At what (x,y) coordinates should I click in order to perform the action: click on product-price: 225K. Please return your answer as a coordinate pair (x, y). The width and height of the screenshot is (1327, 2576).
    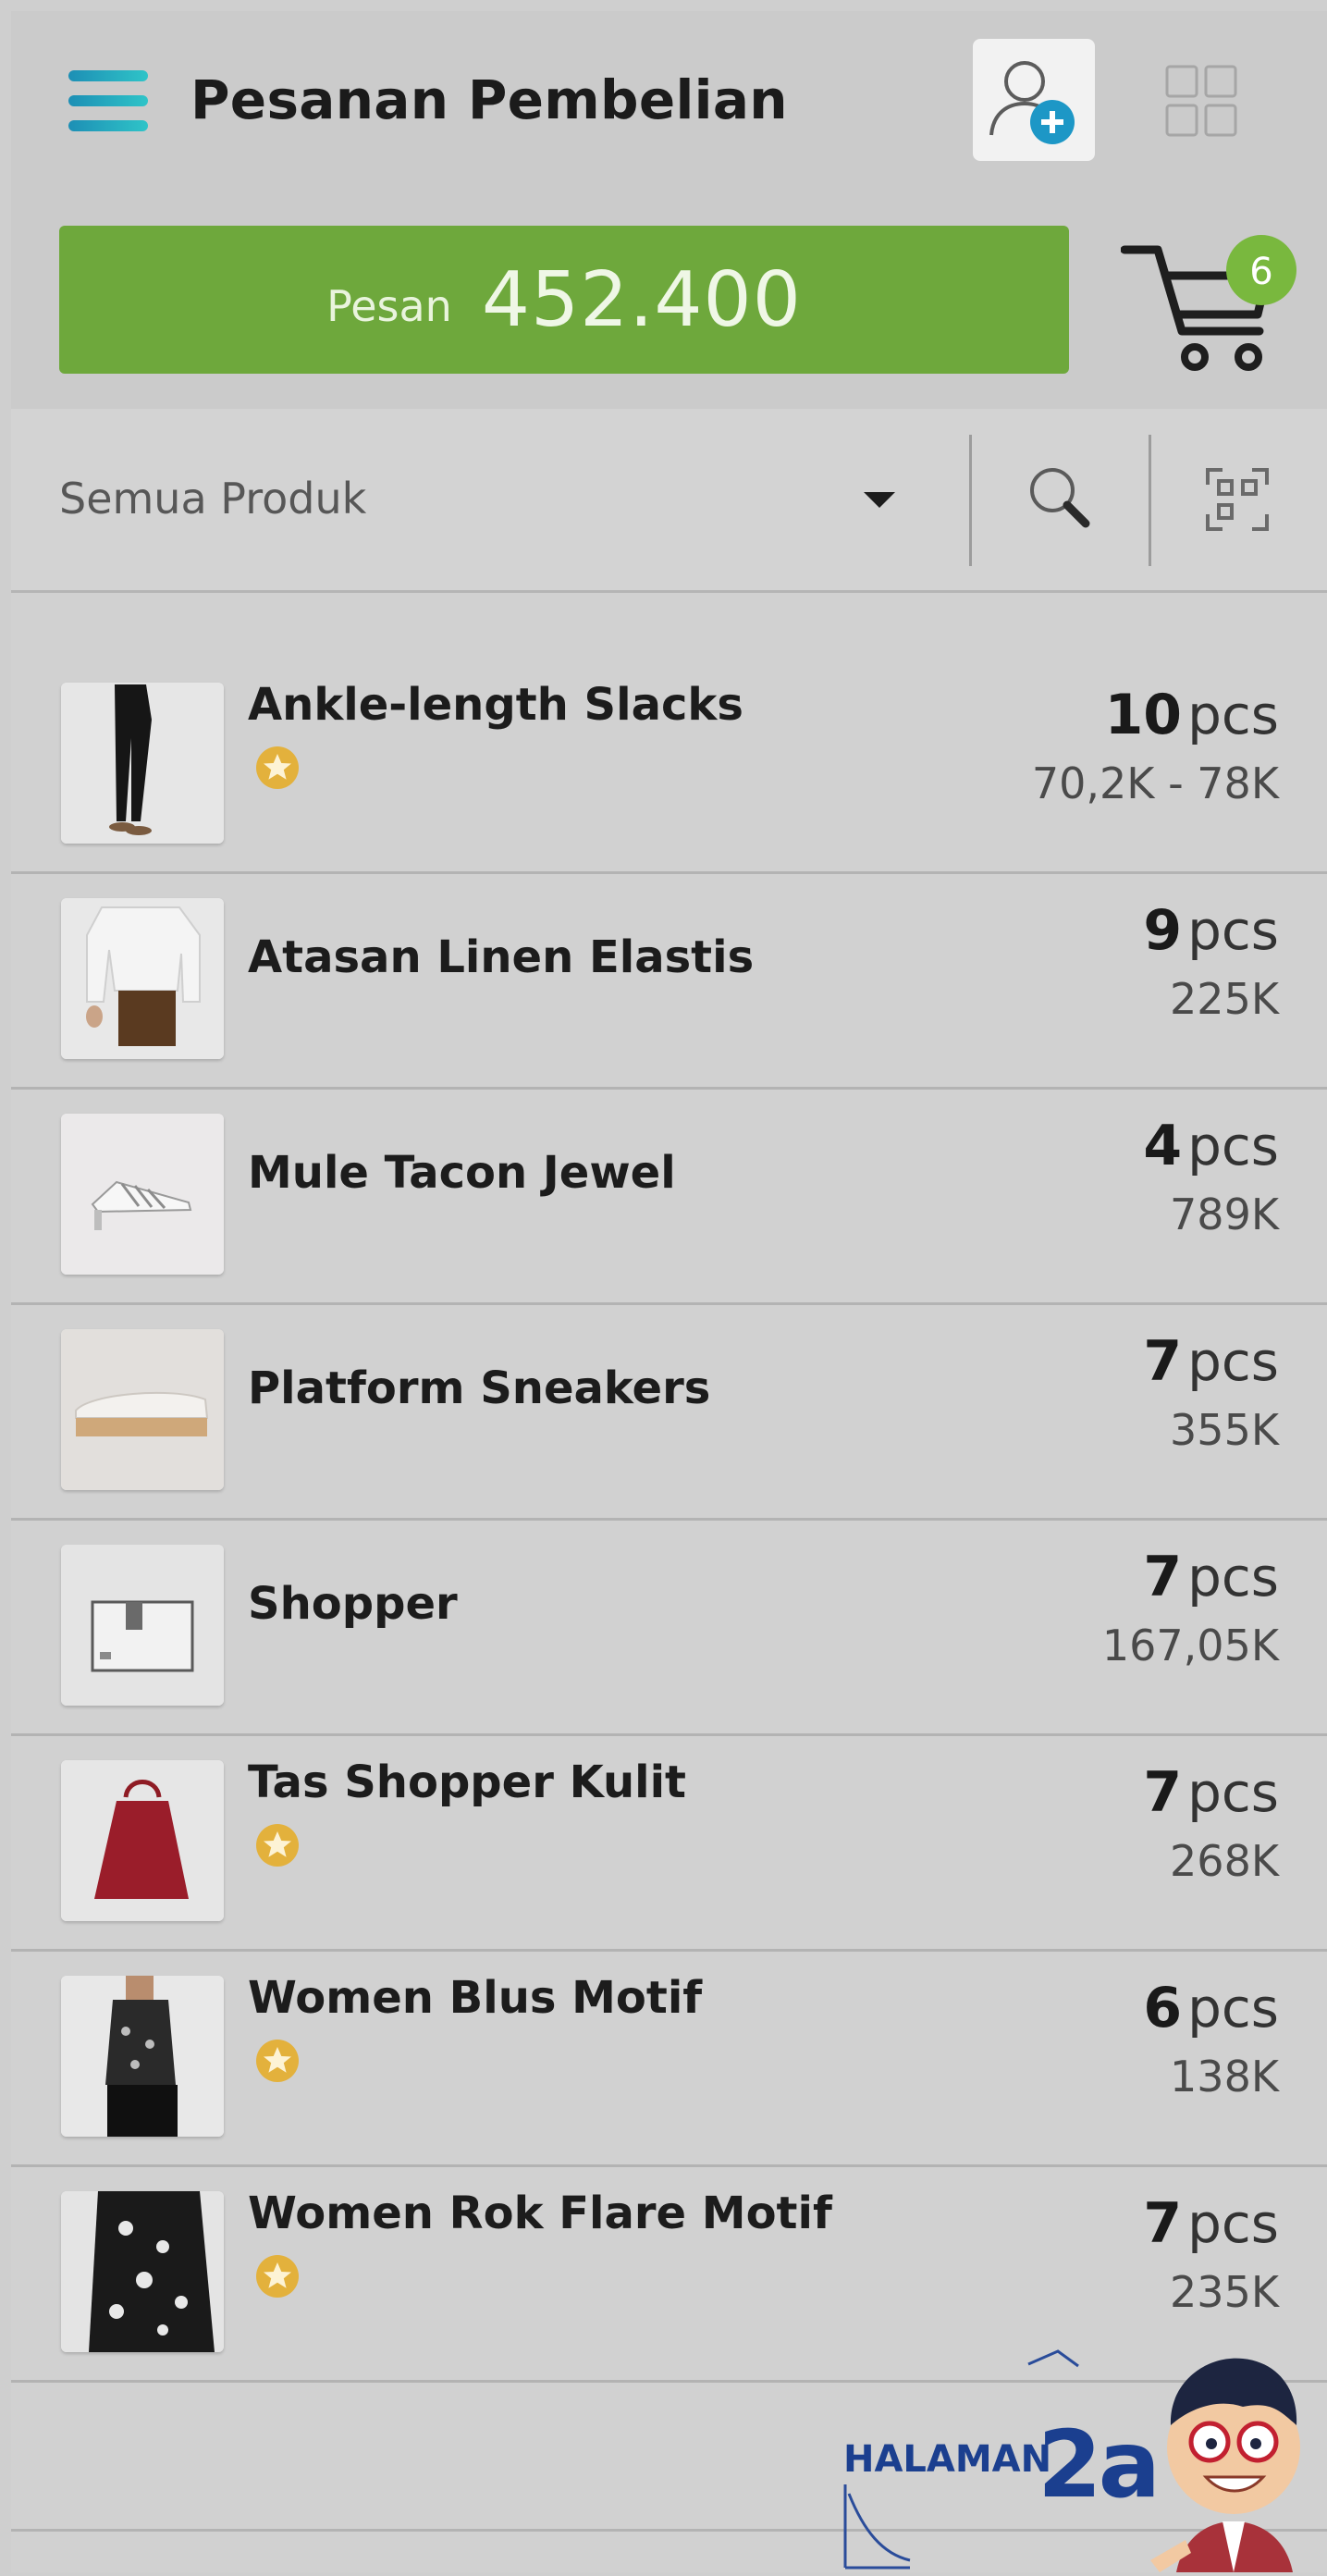
    Looking at the image, I should click on (1224, 999).